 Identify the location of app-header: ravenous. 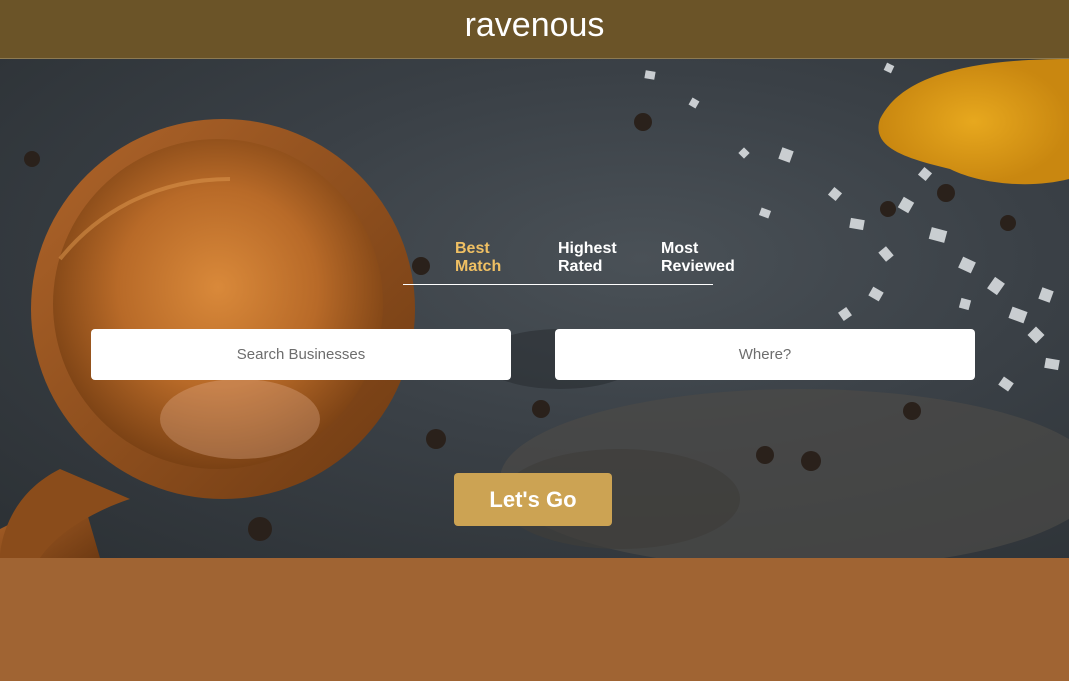
(534, 29).